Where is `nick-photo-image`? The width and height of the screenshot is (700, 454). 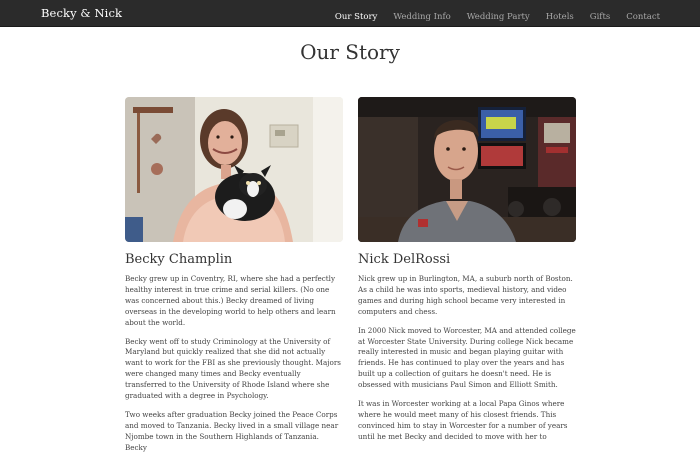 nick-photo-image is located at coordinates (467, 169).